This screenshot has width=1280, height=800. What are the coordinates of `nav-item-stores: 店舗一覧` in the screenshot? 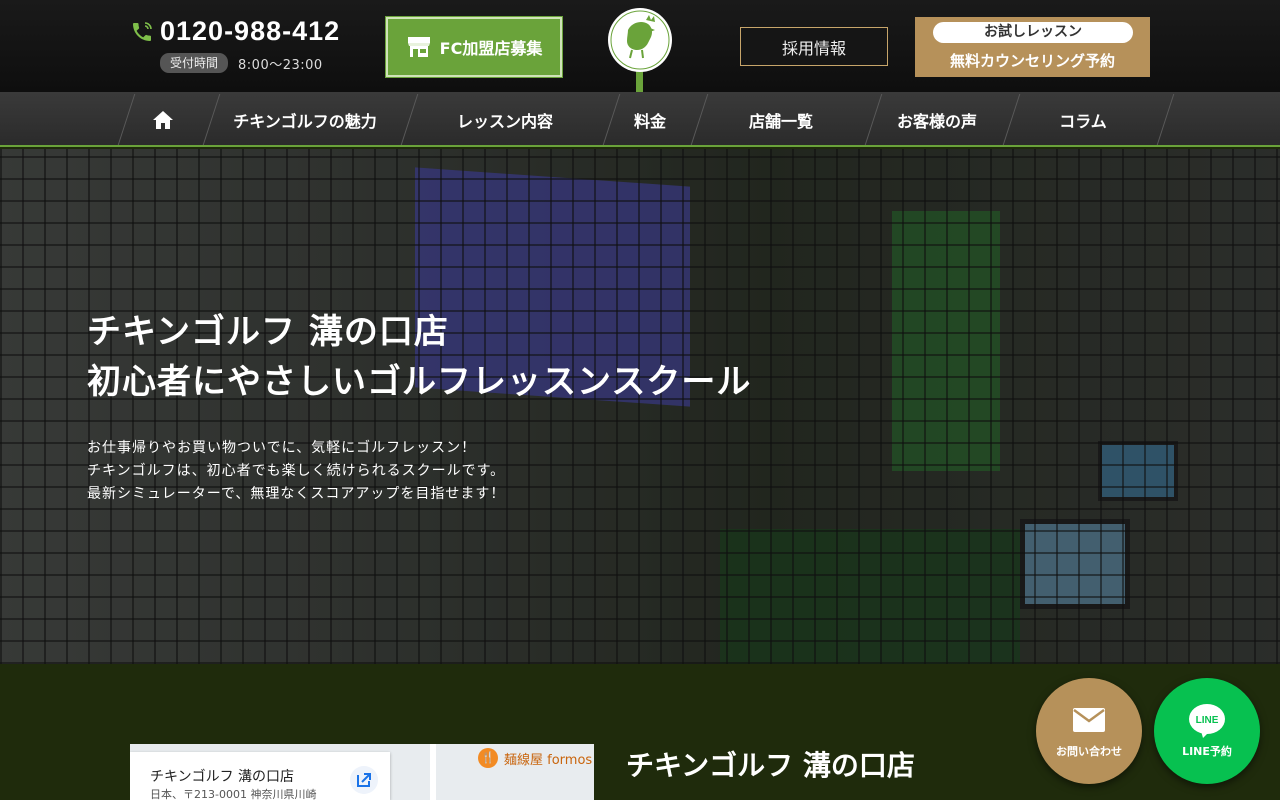 It's located at (788, 119).